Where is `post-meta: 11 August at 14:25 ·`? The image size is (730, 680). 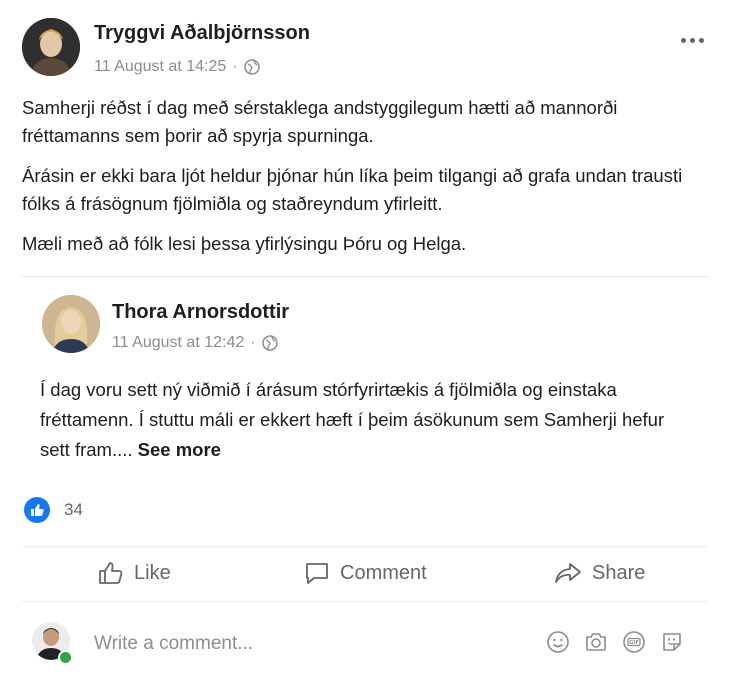
post-meta: 11 August at 14:25 · is located at coordinates (177, 67).